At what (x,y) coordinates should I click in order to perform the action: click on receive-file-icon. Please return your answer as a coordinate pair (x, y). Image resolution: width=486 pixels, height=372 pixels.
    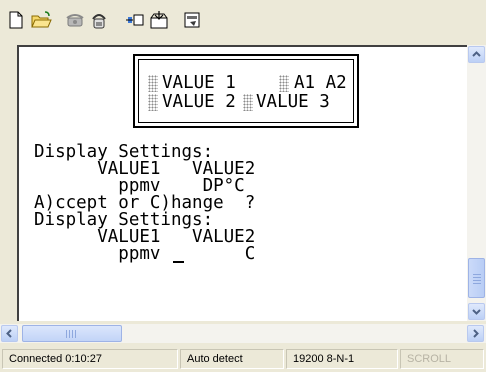
    Looking at the image, I should click on (159, 20).